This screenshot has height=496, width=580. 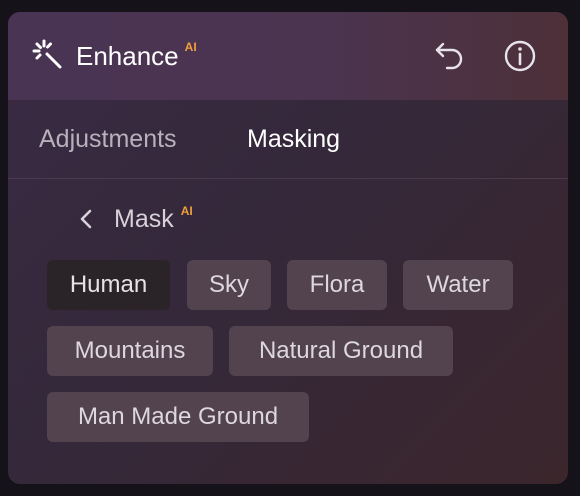 I want to click on undo-icon, so click(x=450, y=56).